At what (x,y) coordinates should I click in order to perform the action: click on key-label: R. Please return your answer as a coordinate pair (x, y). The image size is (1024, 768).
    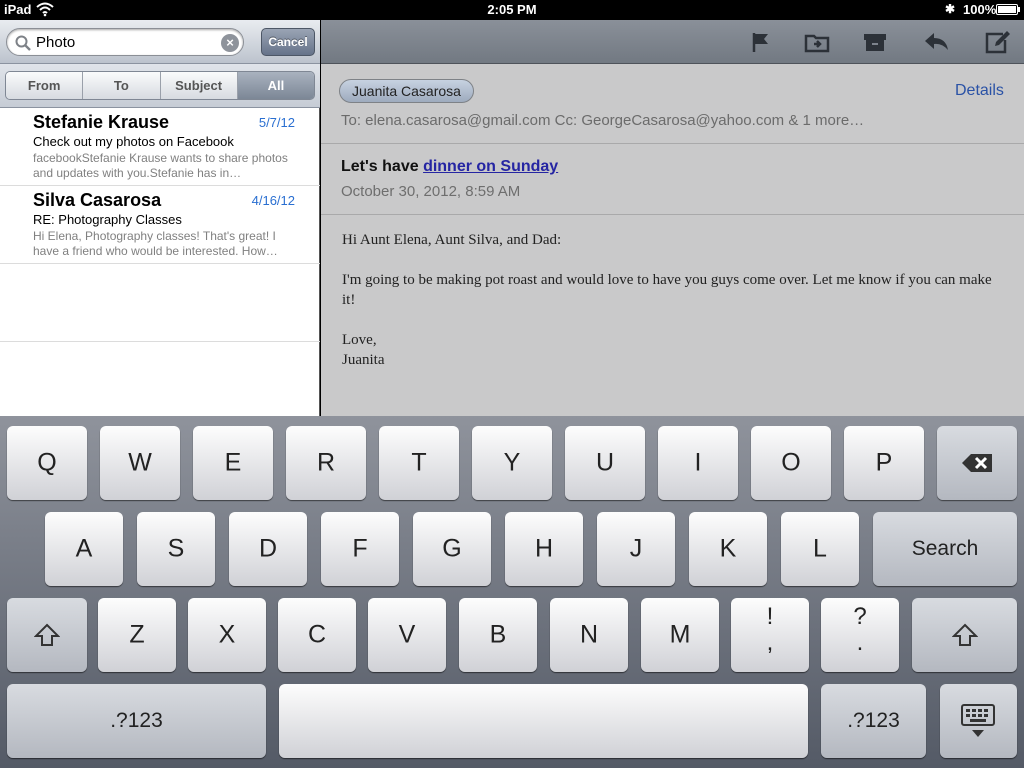
    Looking at the image, I should click on (326, 462).